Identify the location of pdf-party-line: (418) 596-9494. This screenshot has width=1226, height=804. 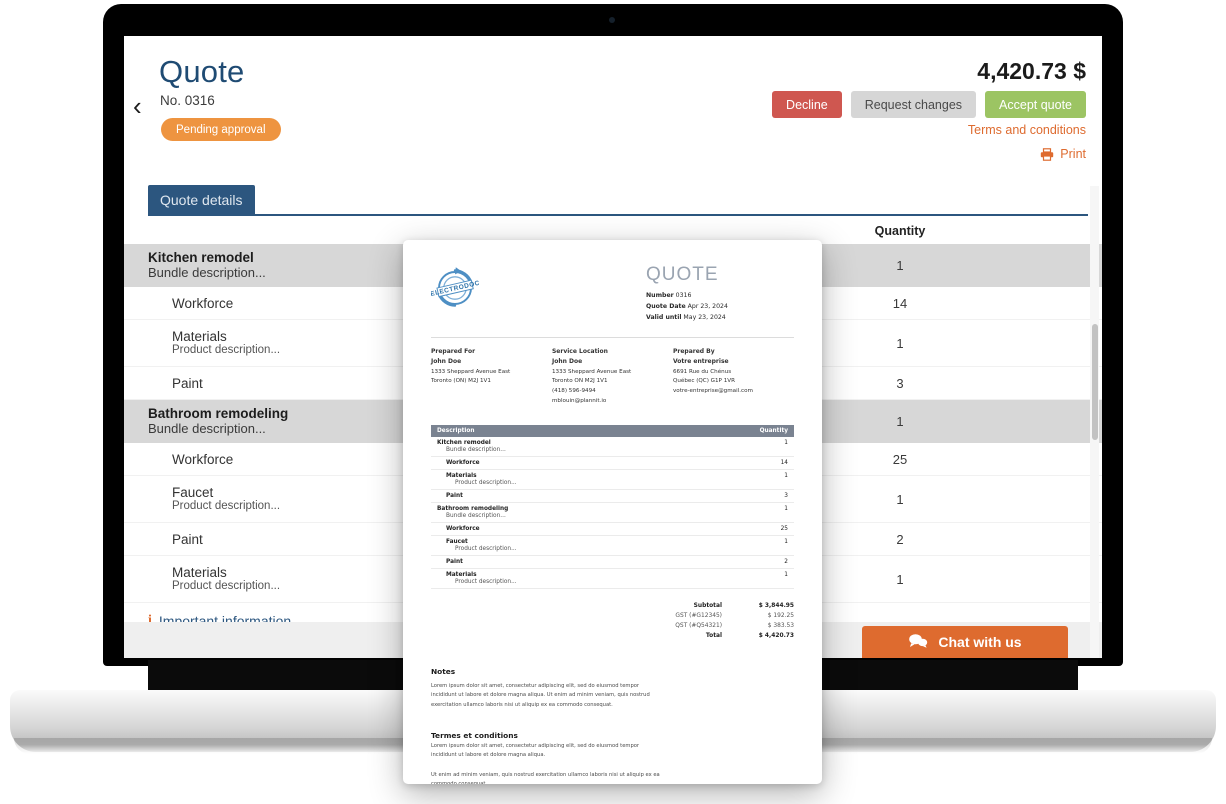
(573, 391).